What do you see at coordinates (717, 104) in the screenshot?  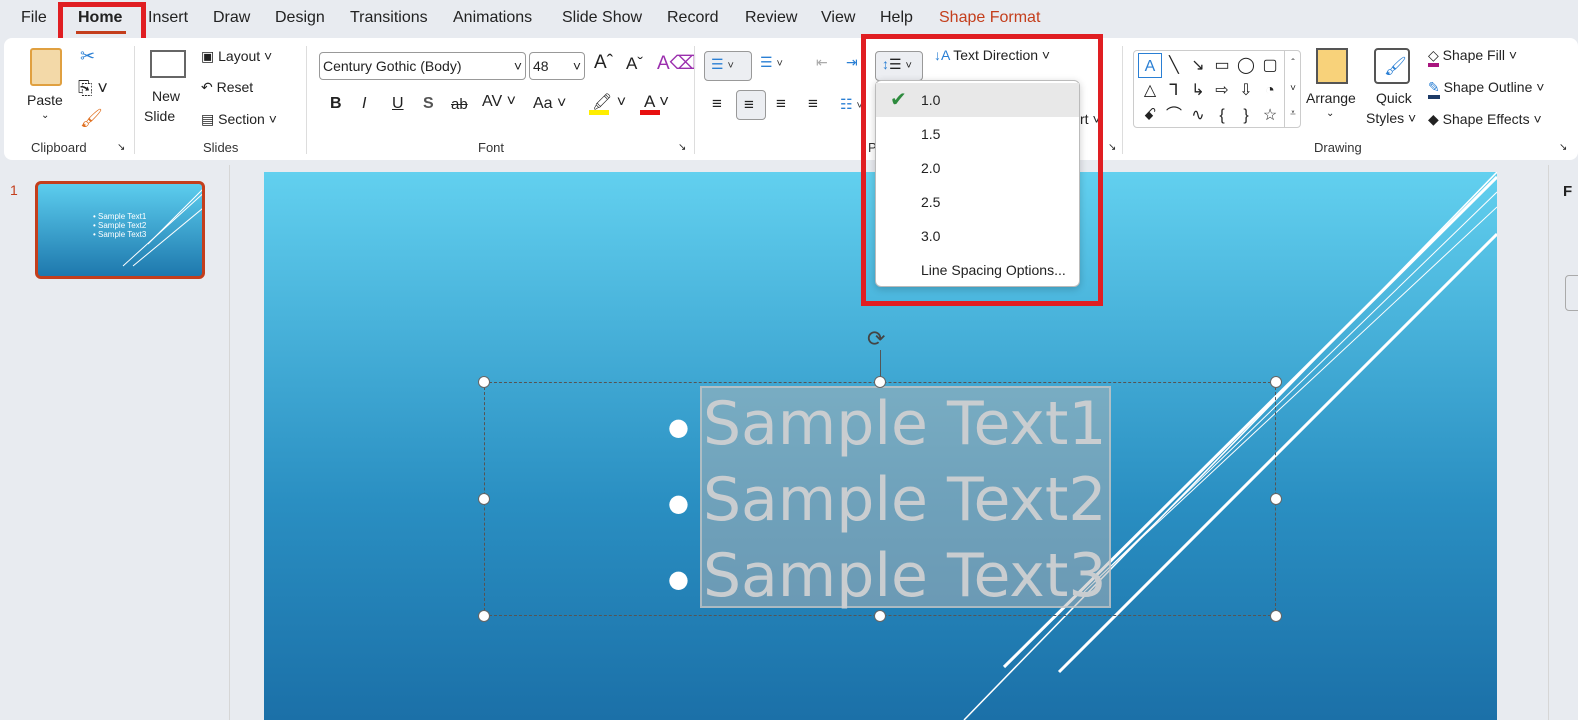 I see `align-left-button: ≡` at bounding box center [717, 104].